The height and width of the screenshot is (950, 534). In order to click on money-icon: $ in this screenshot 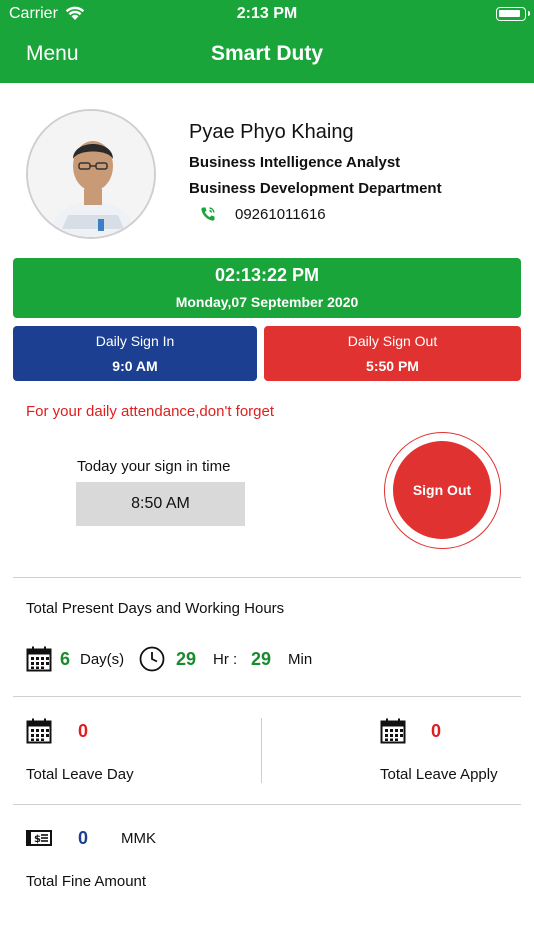, I will do `click(39, 840)`.